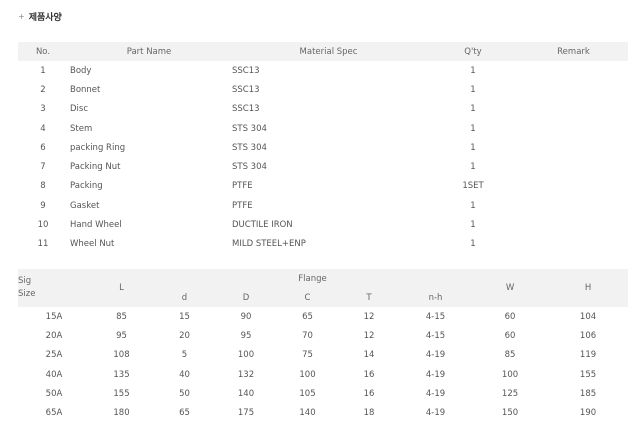  What do you see at coordinates (510, 355) in the screenshot?
I see `cell-W: 85` at bounding box center [510, 355].